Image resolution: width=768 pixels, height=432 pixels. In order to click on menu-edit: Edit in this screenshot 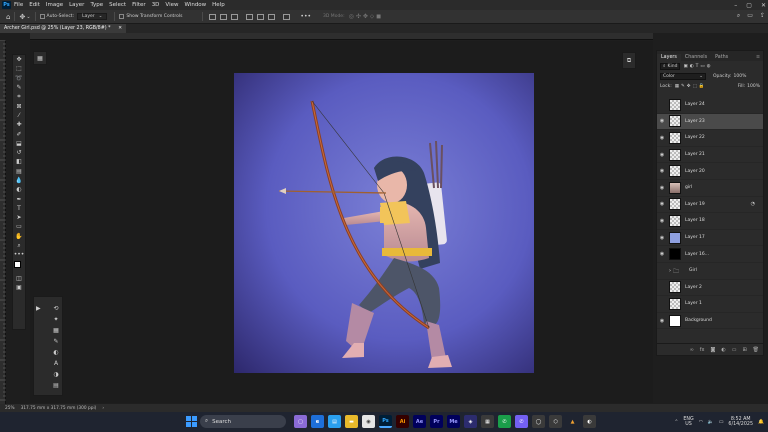, I will do `click(34, 5)`.